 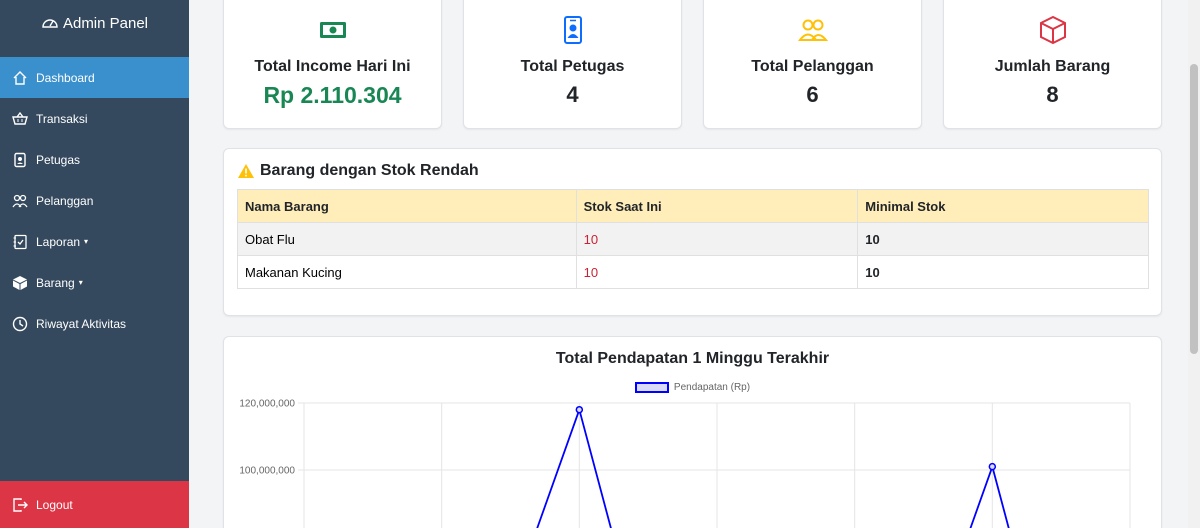 What do you see at coordinates (58, 241) in the screenshot?
I see `sidebar-item-label: Laporan` at bounding box center [58, 241].